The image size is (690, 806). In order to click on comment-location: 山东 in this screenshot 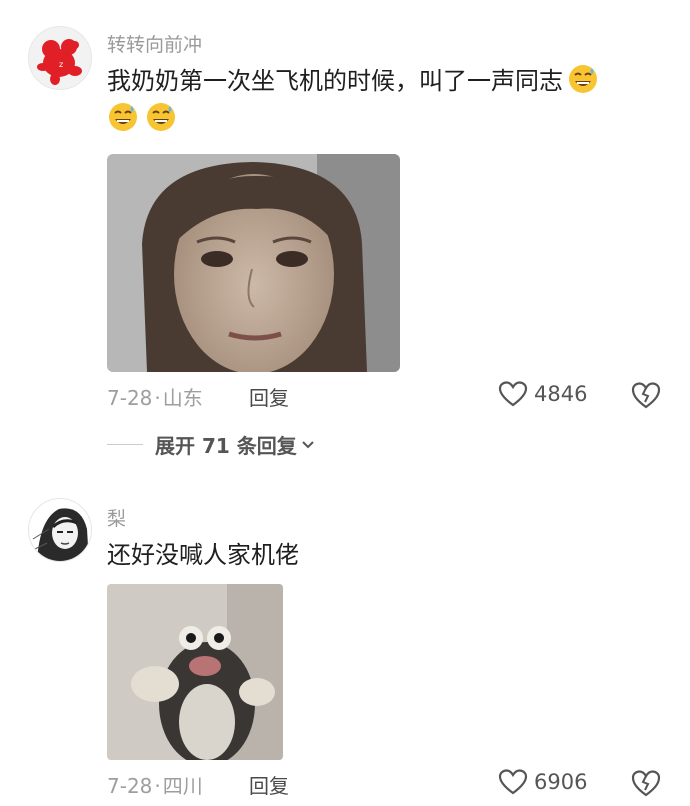, I will do `click(182, 398)`.